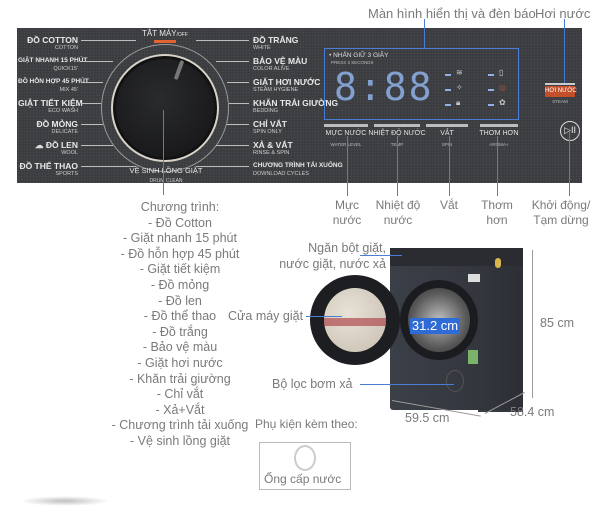 The height and width of the screenshot is (506, 600). What do you see at coordinates (498, 263) in the screenshot?
I see `brand-badge` at bounding box center [498, 263].